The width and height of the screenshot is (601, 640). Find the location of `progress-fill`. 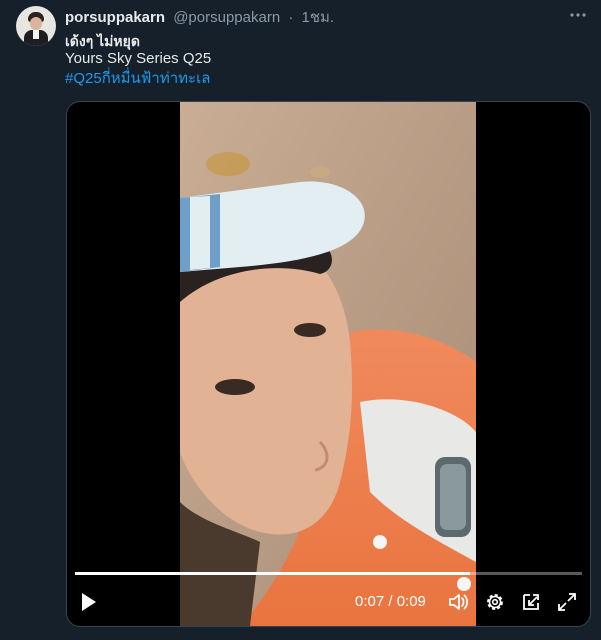

progress-fill is located at coordinates (273, 573).